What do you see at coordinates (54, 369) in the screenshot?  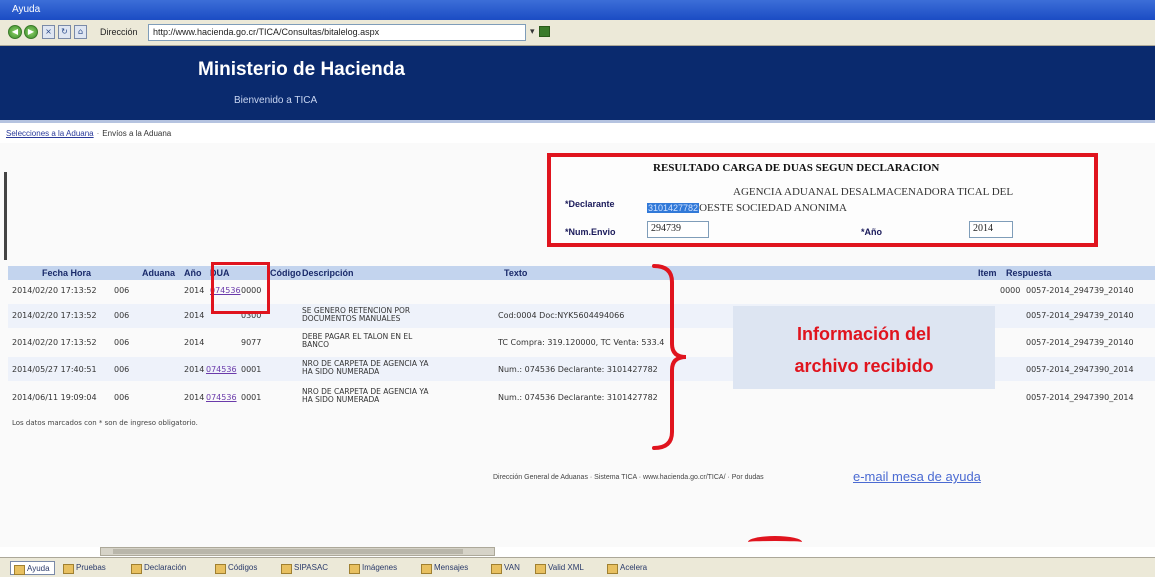 I see `cell-fecha: 2014/05/27 17:40:51` at bounding box center [54, 369].